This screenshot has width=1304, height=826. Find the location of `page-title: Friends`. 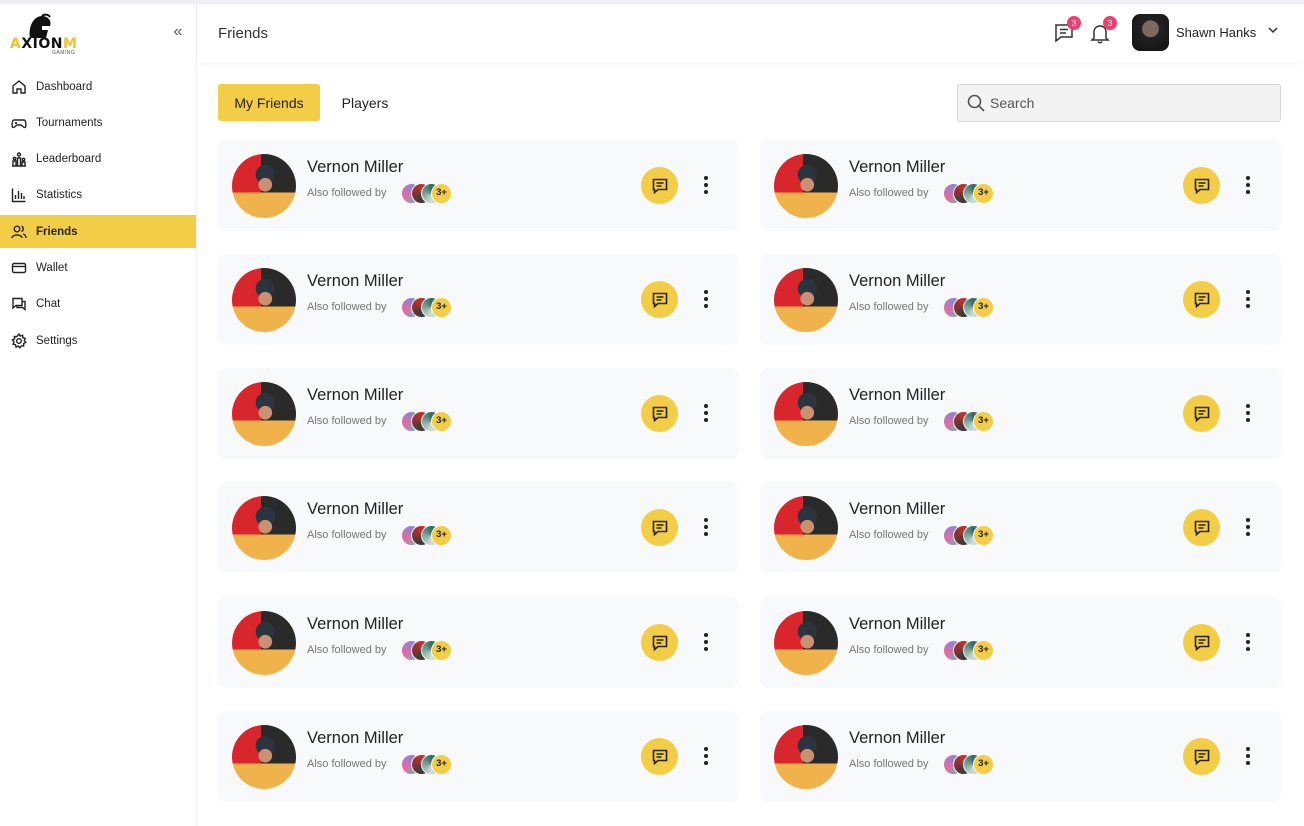

page-title: Friends is located at coordinates (243, 33).